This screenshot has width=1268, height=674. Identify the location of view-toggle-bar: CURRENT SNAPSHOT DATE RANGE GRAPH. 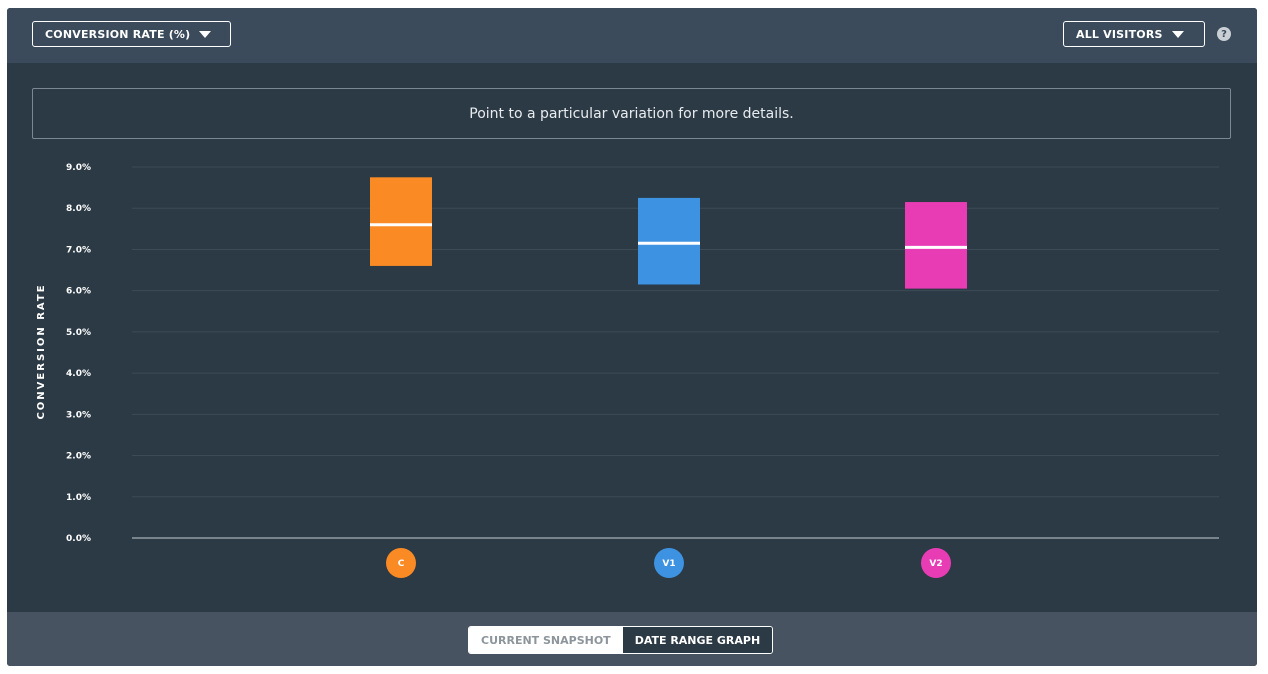
(632, 639).